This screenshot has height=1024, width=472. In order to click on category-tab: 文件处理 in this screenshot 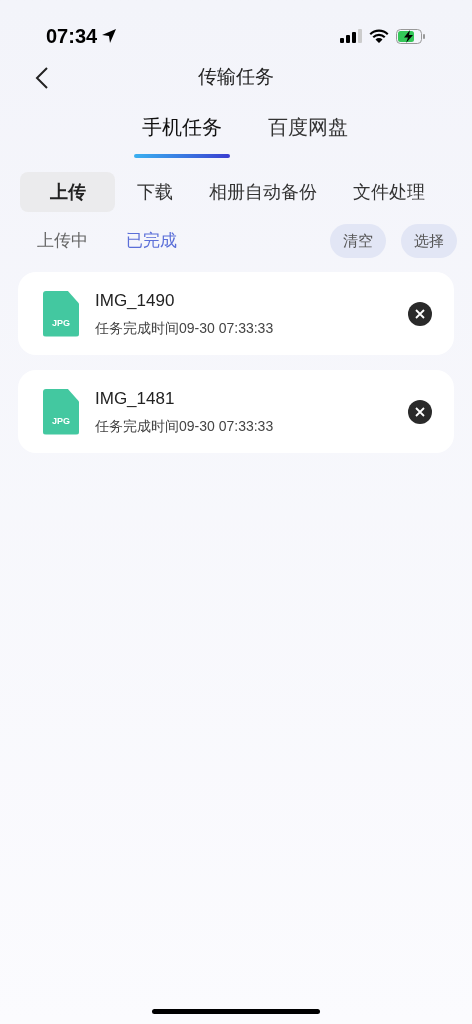, I will do `click(389, 192)`.